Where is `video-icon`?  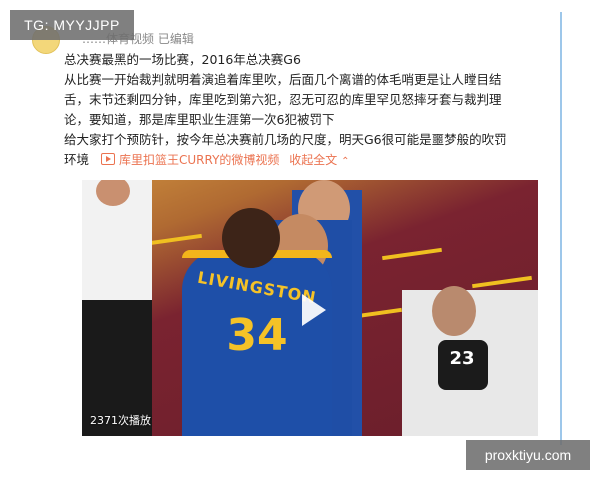 video-icon is located at coordinates (108, 159).